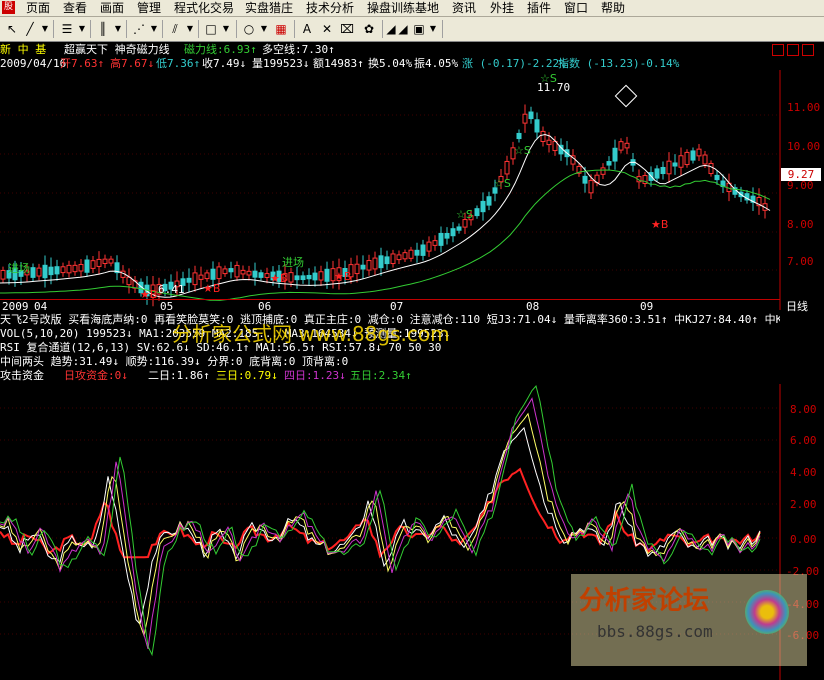  I want to click on channel-tool-icon: ☰, so click(67, 29).